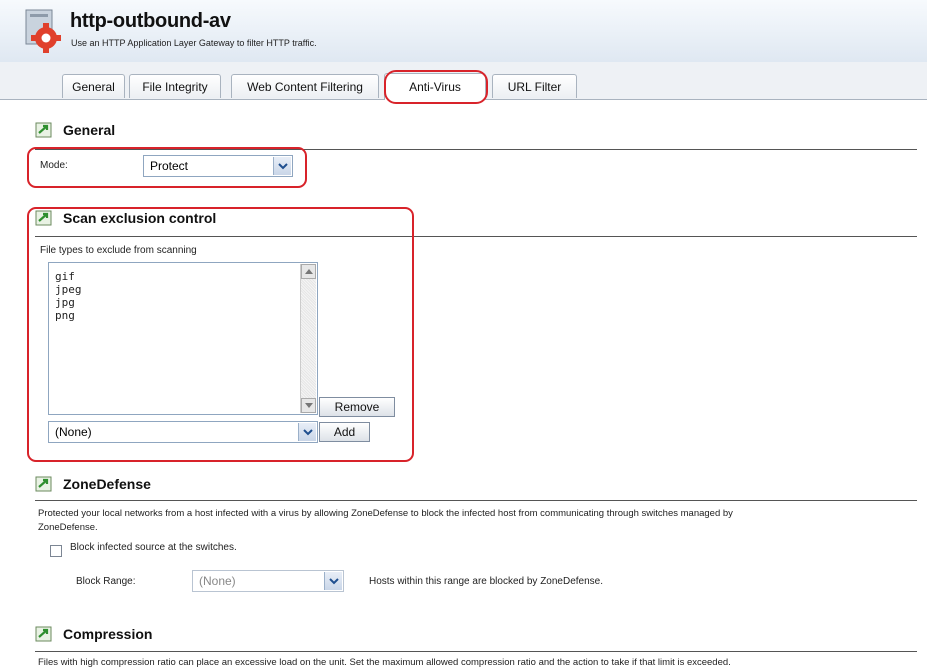 Image resolution: width=927 pixels, height=672 pixels. Describe the element at coordinates (106, 581) in the screenshot. I see `block-range-label: Block Range:` at that location.